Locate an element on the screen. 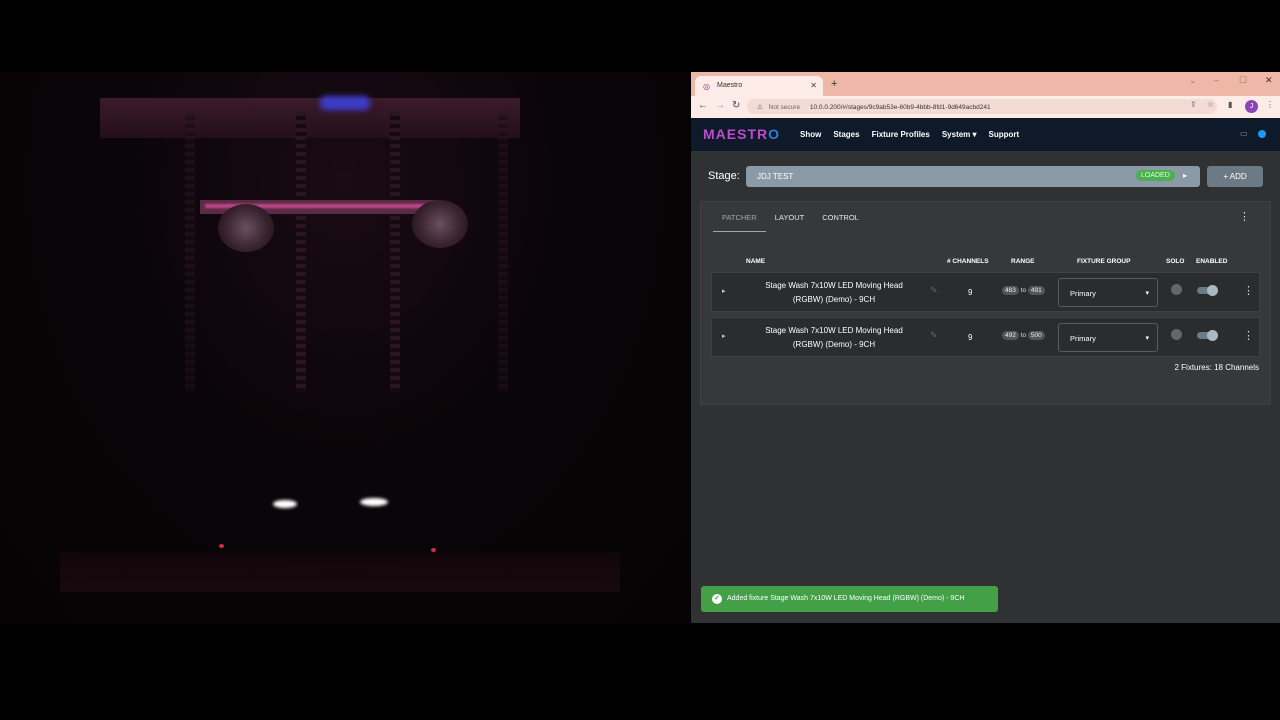 The height and width of the screenshot is (720, 1280). security-label: Not secure is located at coordinates (784, 107).